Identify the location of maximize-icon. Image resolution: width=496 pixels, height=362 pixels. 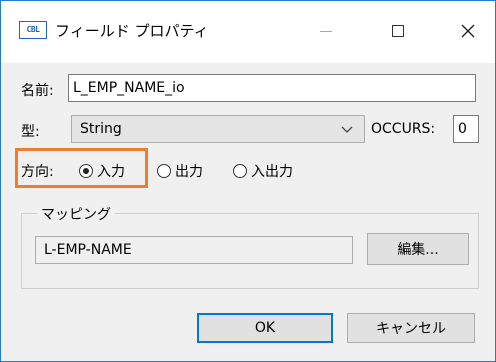
(398, 31).